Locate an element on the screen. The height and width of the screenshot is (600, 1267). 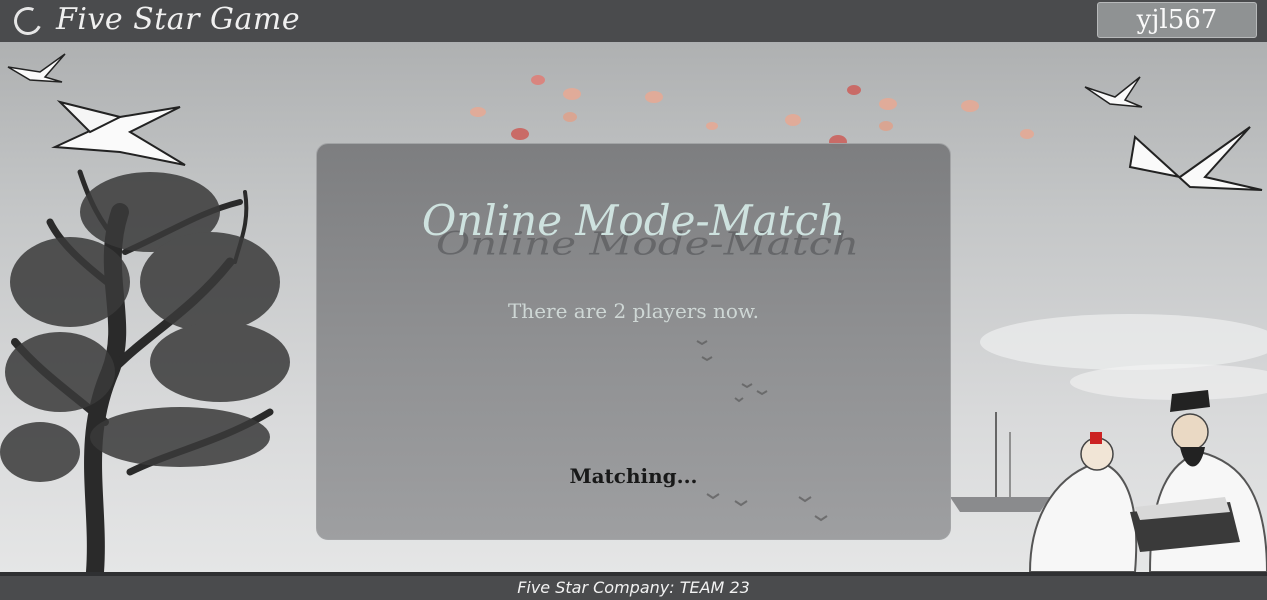
footer-bar: Five Star Company: TEAM 23 is located at coordinates (633, 586).